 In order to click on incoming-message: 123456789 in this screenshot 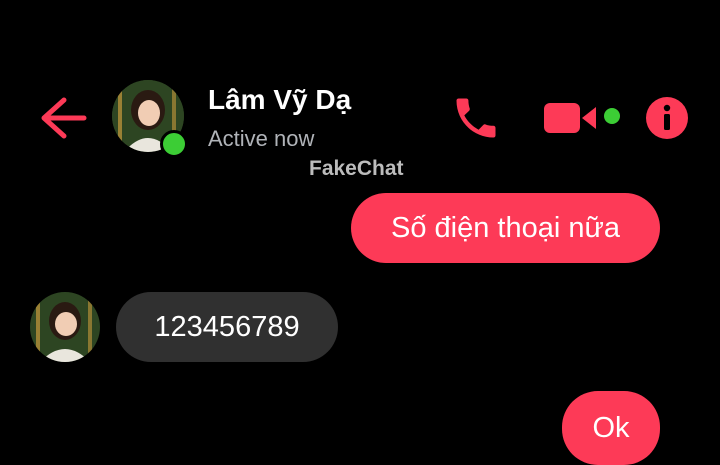, I will do `click(227, 327)`.